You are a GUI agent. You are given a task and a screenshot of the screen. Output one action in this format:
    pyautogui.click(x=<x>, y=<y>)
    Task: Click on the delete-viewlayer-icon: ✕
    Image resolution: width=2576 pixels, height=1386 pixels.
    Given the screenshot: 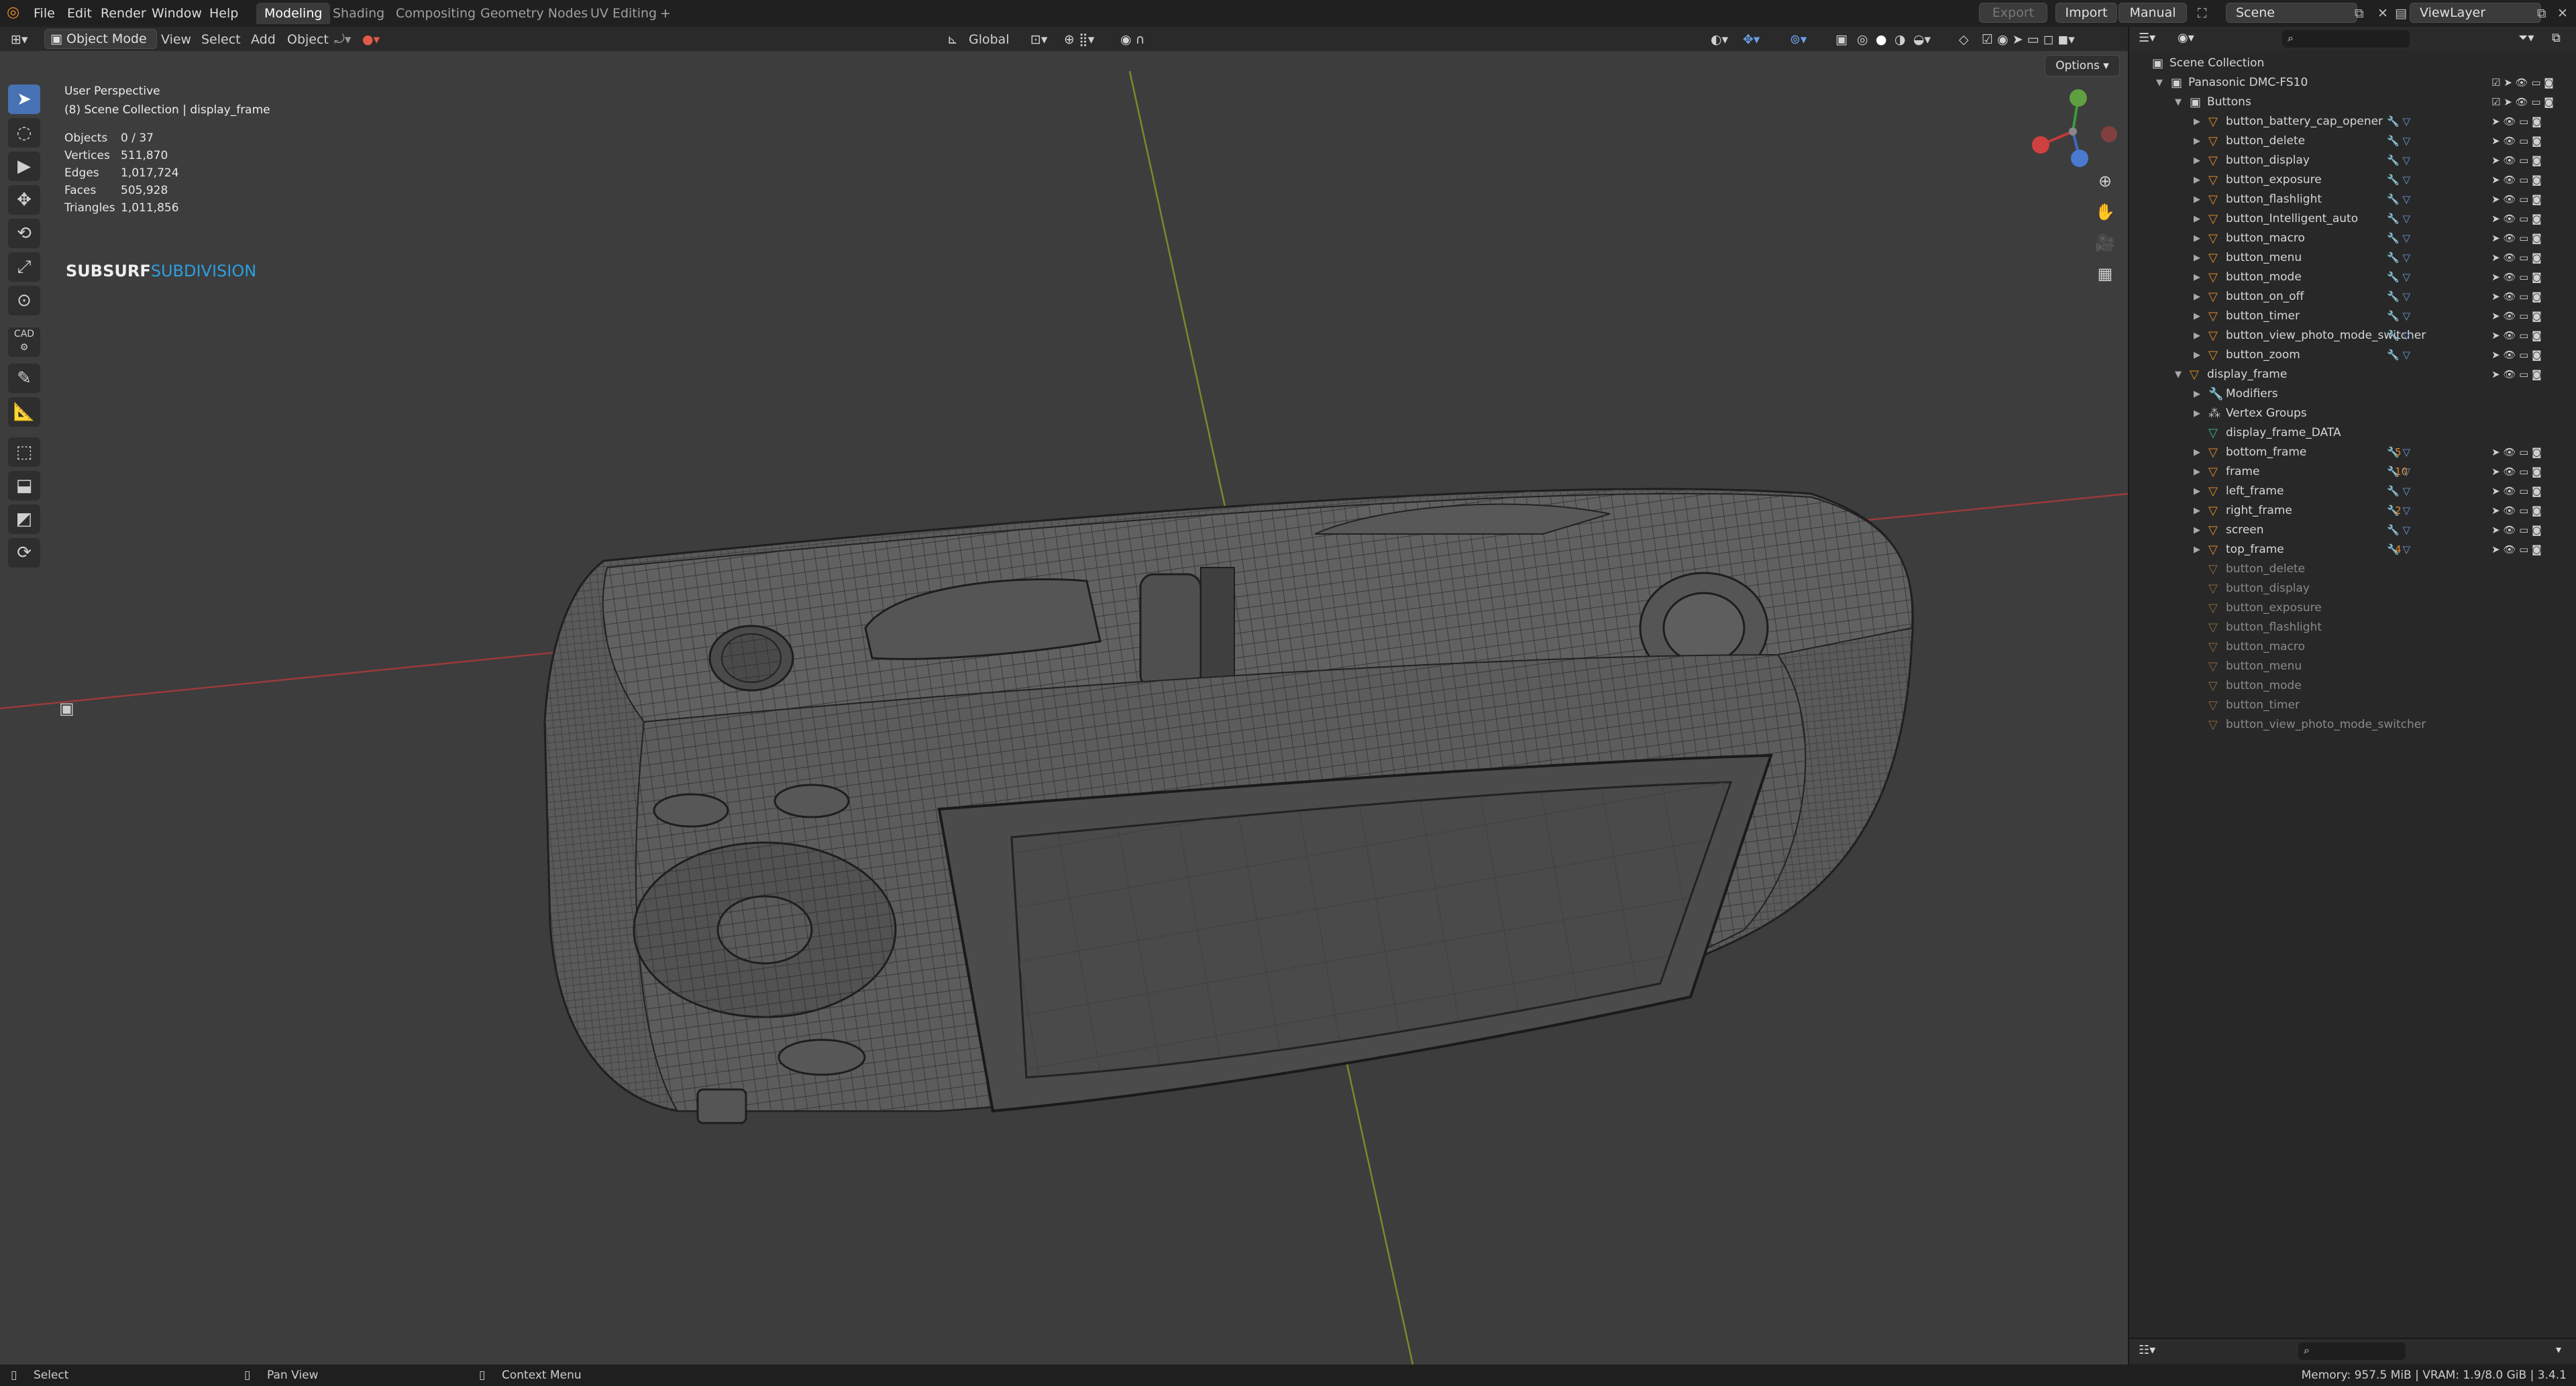 What is the action you would take?
    pyautogui.click(x=2562, y=13)
    